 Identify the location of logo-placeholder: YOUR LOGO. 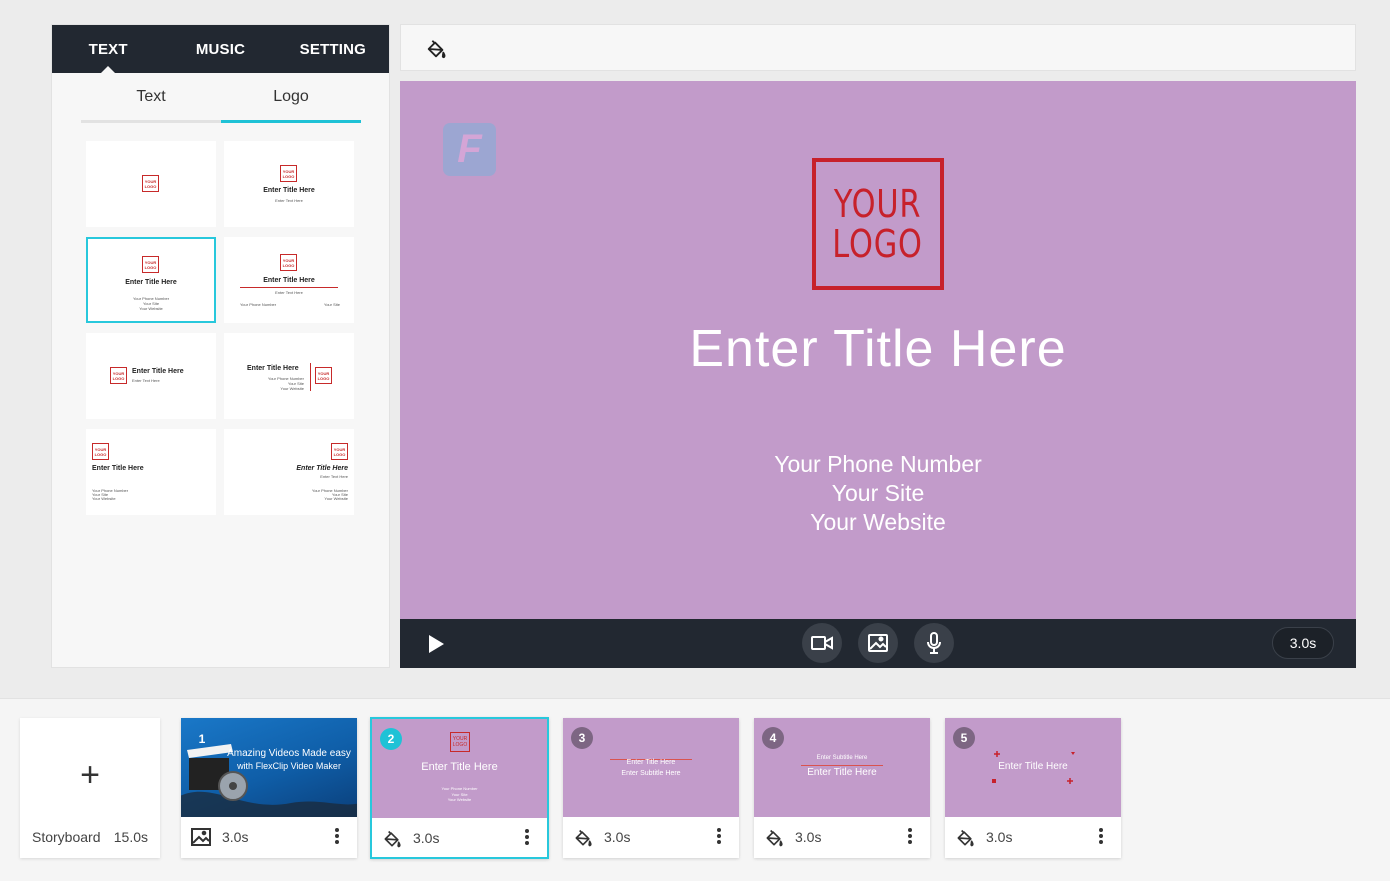
(878, 224).